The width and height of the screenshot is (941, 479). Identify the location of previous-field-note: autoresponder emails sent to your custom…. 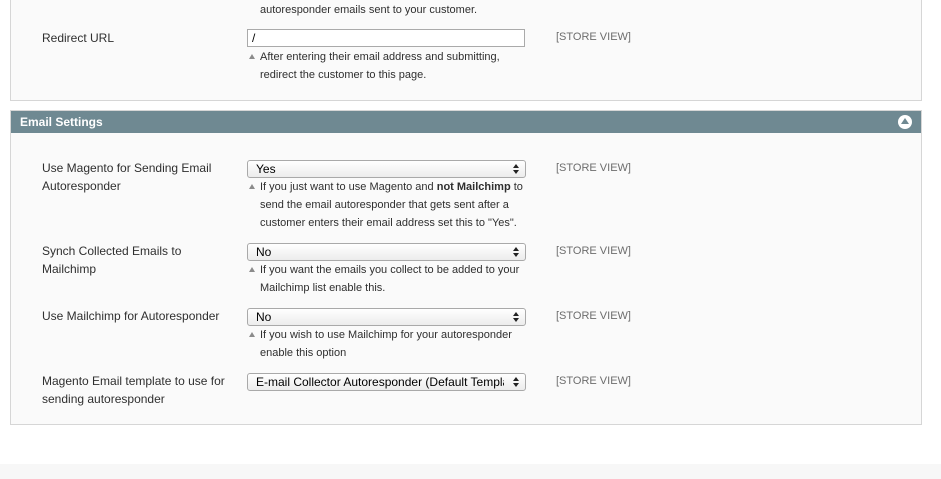
(389, 10).